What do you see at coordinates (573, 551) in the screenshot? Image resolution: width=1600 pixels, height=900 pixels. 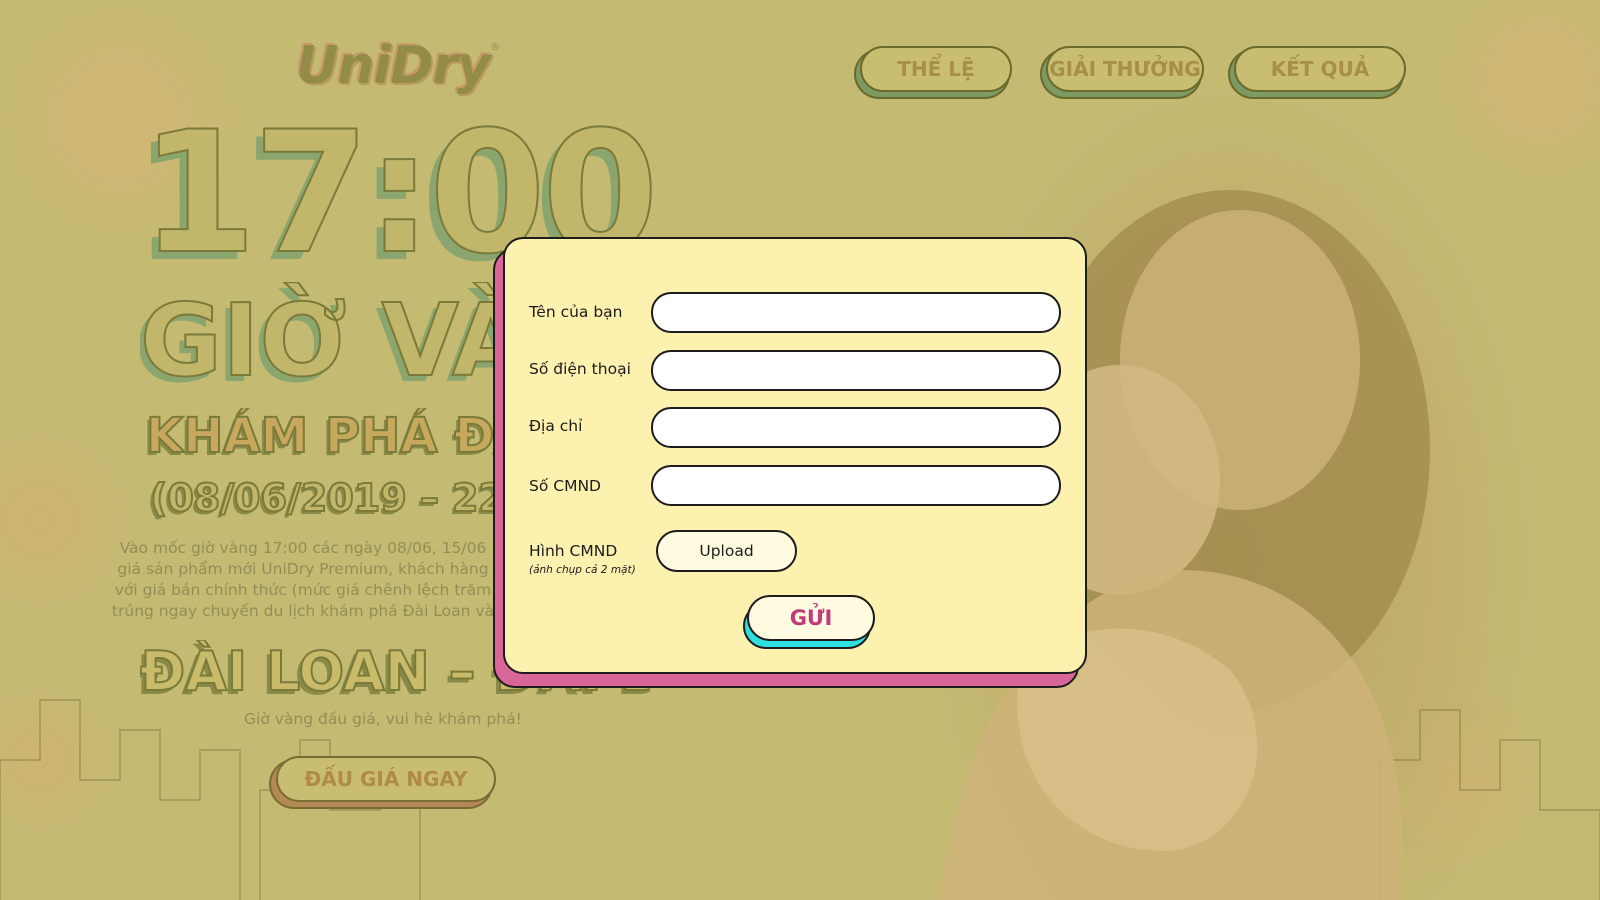 I see `id-photo-label: Hình CMND` at bounding box center [573, 551].